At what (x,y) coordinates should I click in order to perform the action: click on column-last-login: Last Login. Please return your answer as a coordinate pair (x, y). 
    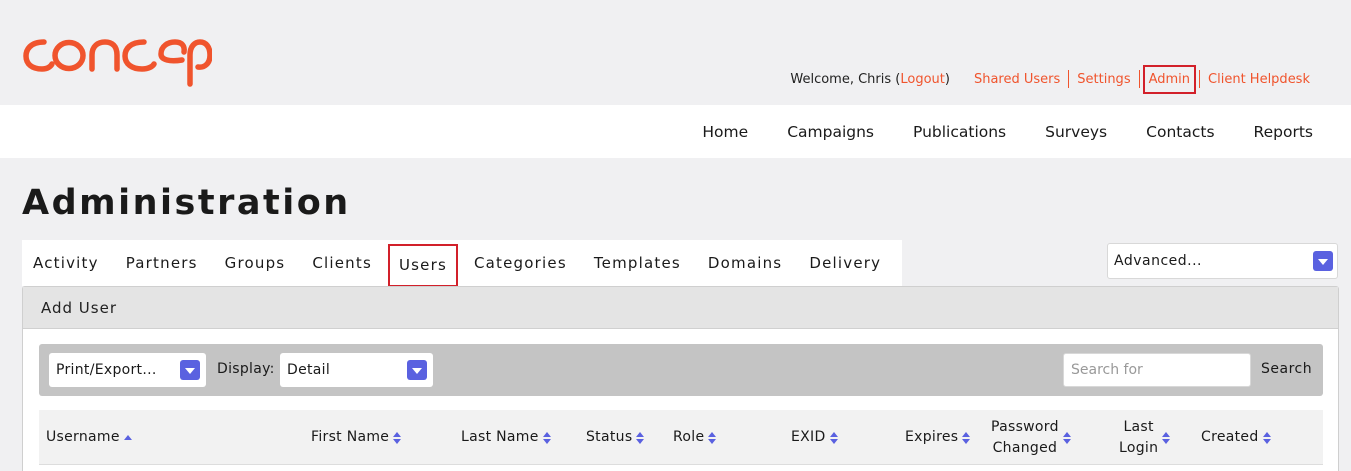
    Looking at the image, I should click on (1145, 437).